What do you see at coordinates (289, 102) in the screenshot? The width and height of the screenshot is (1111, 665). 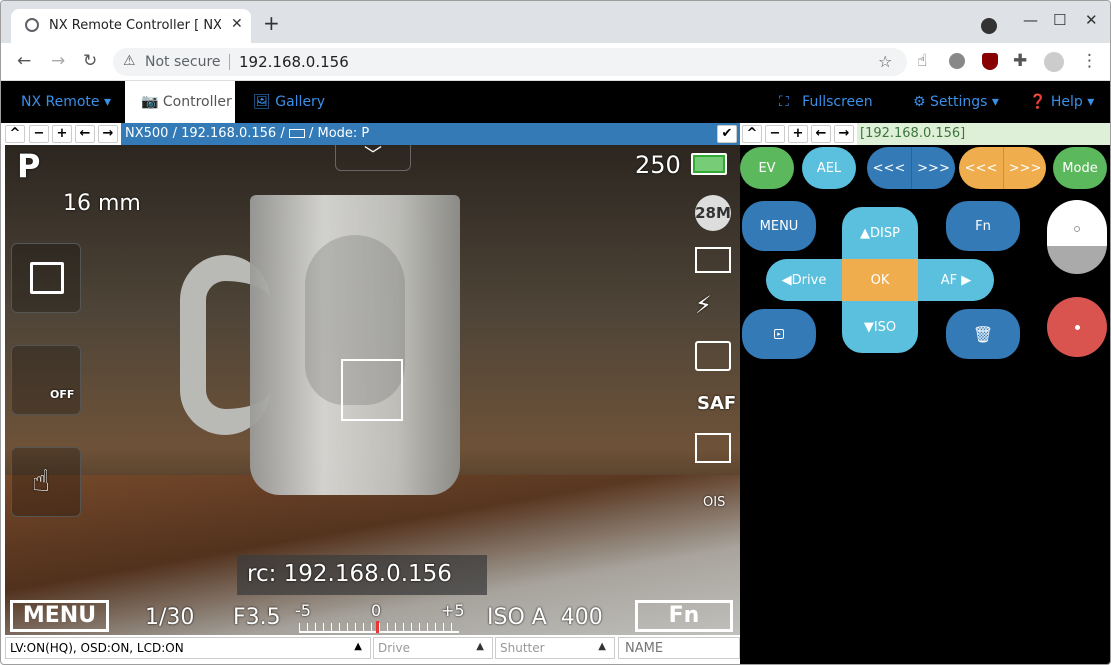 I see `nav-gallery: 🖼 Gallery` at bounding box center [289, 102].